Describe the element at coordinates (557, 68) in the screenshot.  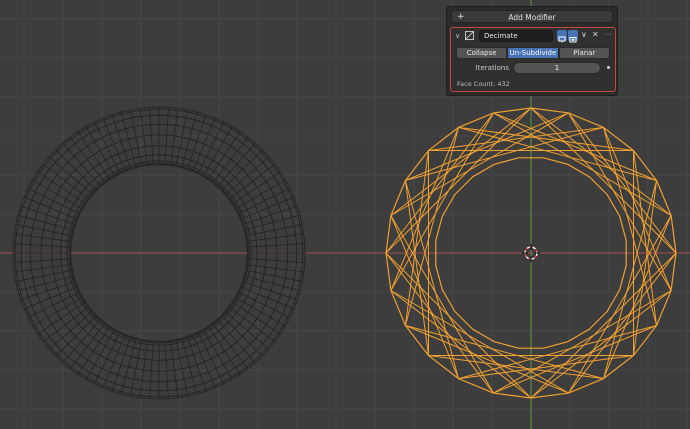
I see `iterations-input: 1` at that location.